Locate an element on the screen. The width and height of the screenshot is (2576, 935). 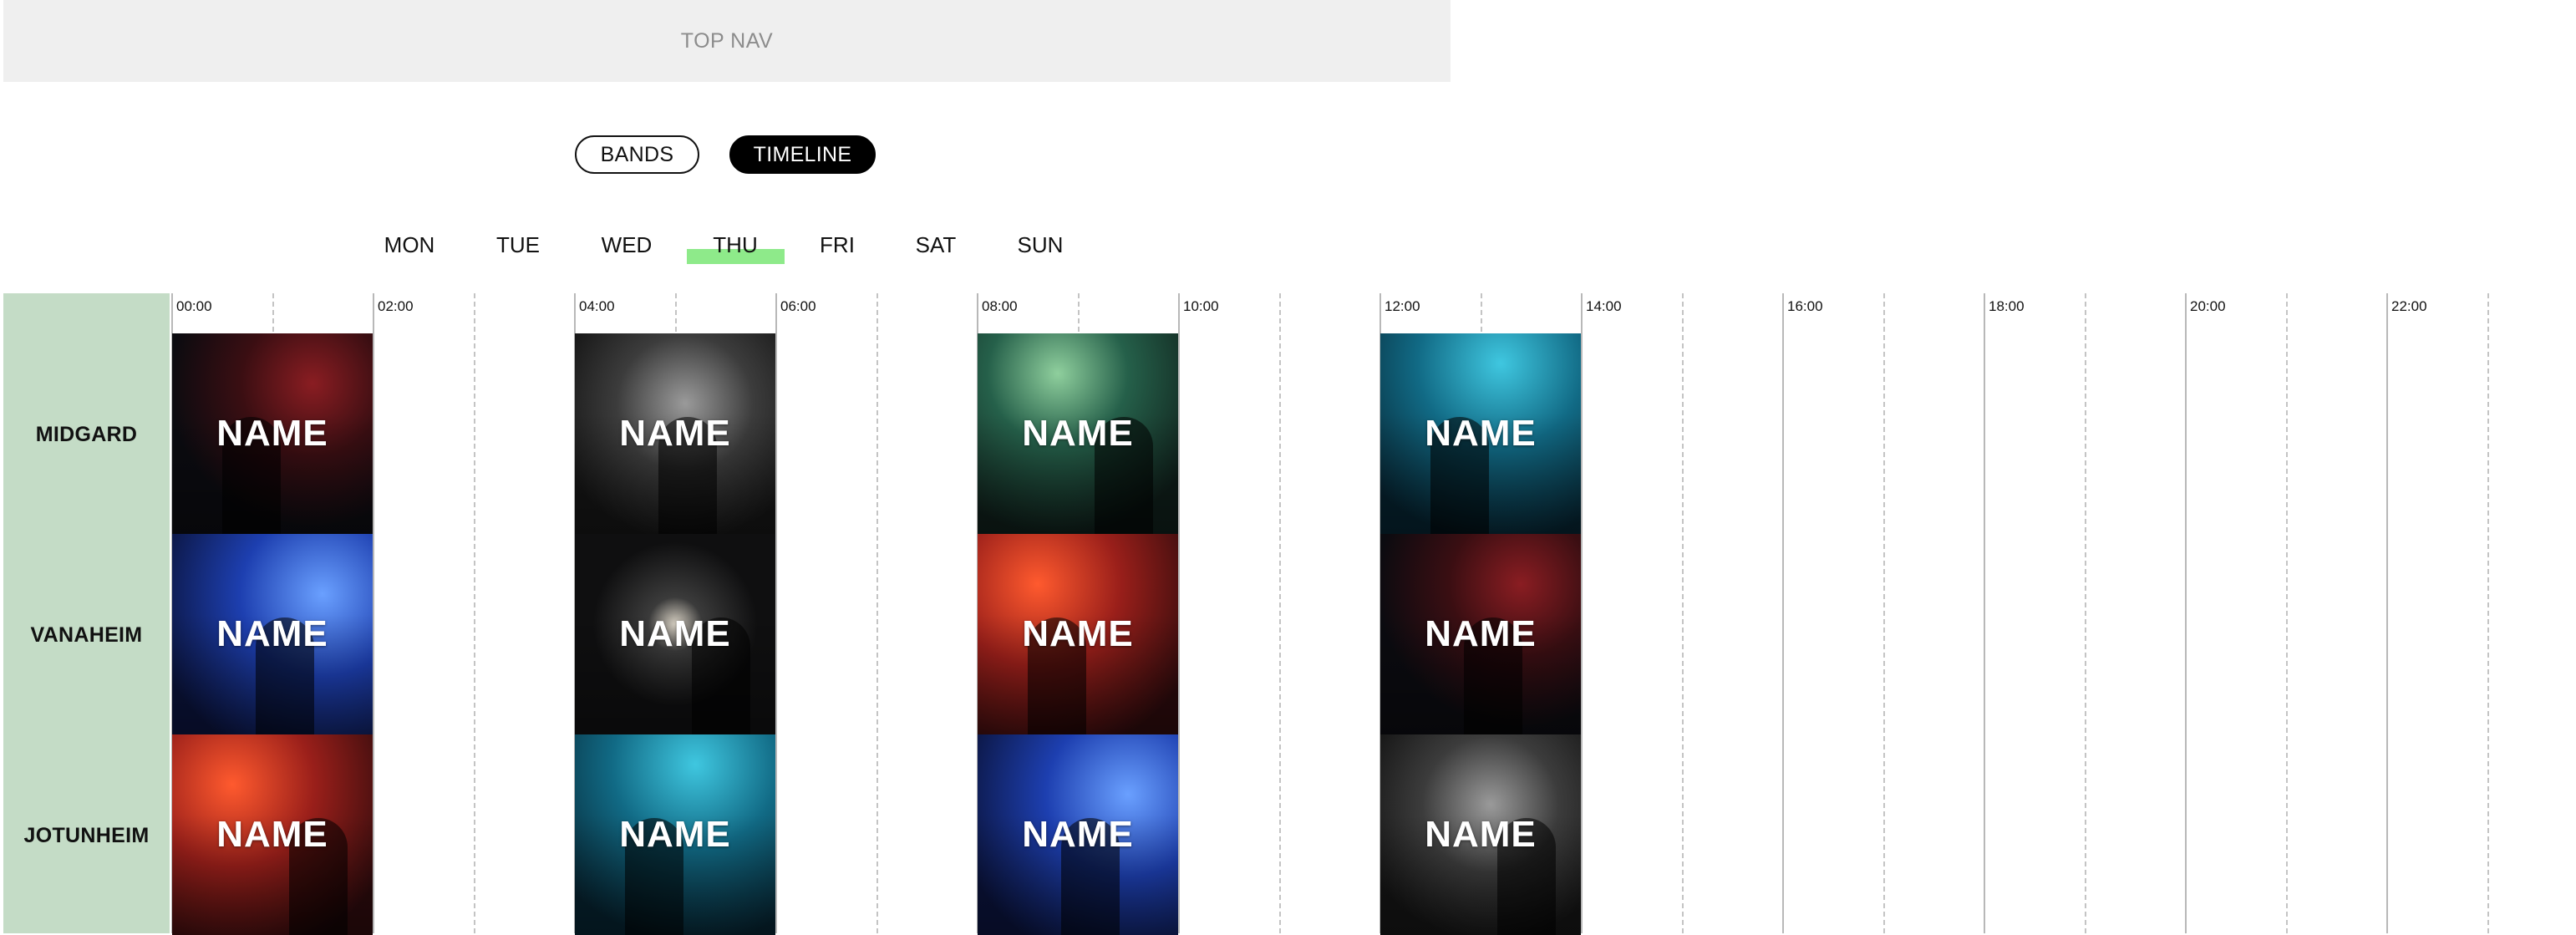
top-nav: TOP NAV is located at coordinates (727, 41).